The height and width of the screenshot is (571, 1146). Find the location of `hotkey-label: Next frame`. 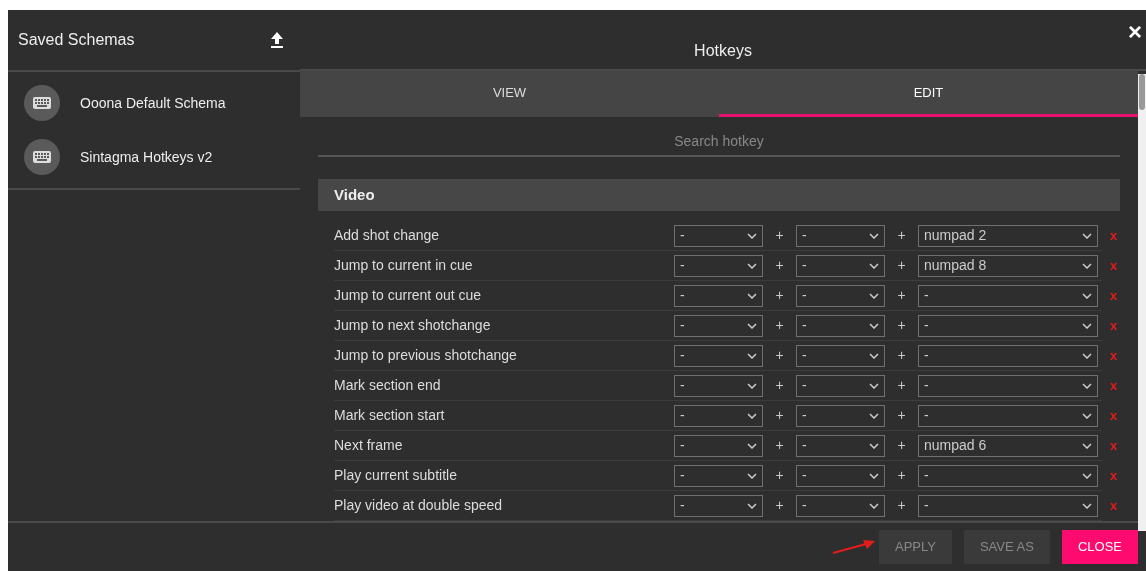

hotkey-label: Next frame is located at coordinates (369, 445).